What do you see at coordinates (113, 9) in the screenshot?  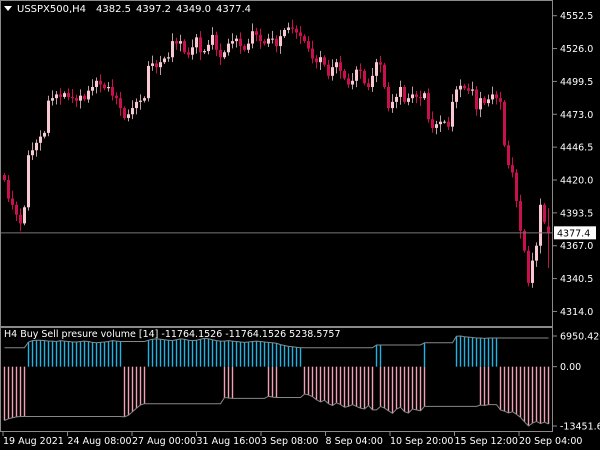 I see `ohlc-open: 4382.5` at bounding box center [113, 9].